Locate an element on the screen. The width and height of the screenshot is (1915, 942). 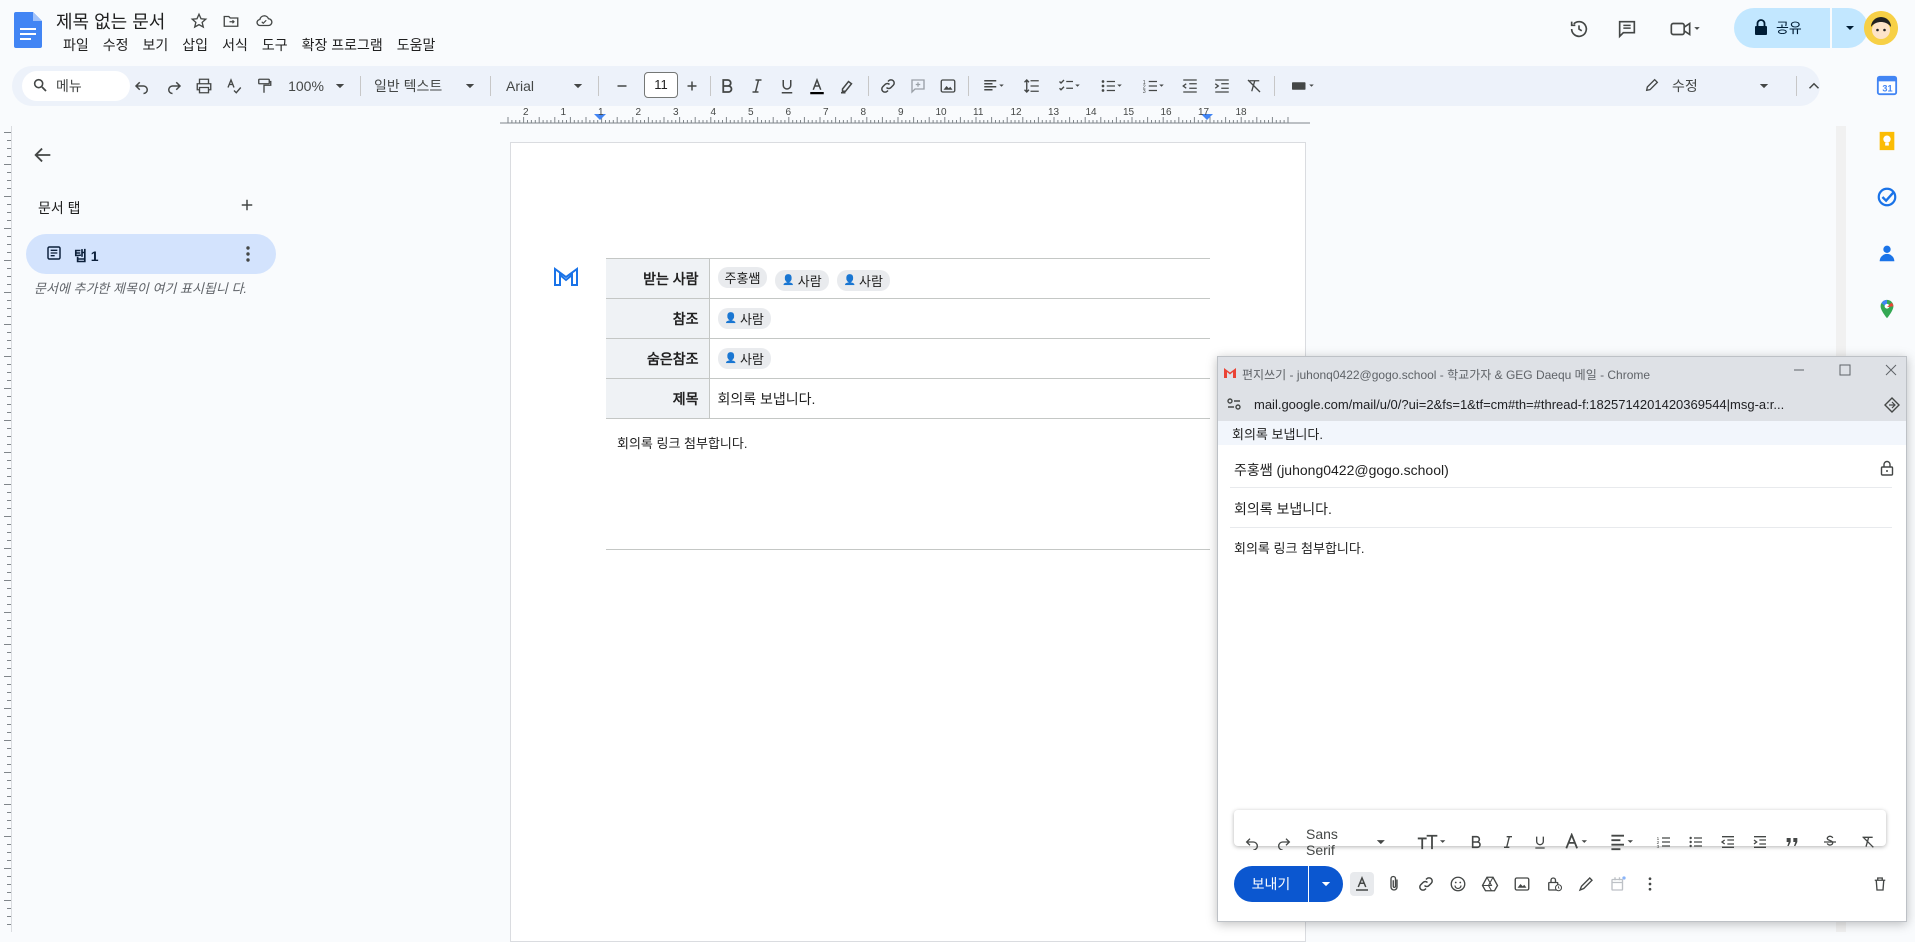
style-select: 일반 텍스트 is located at coordinates (414, 86).